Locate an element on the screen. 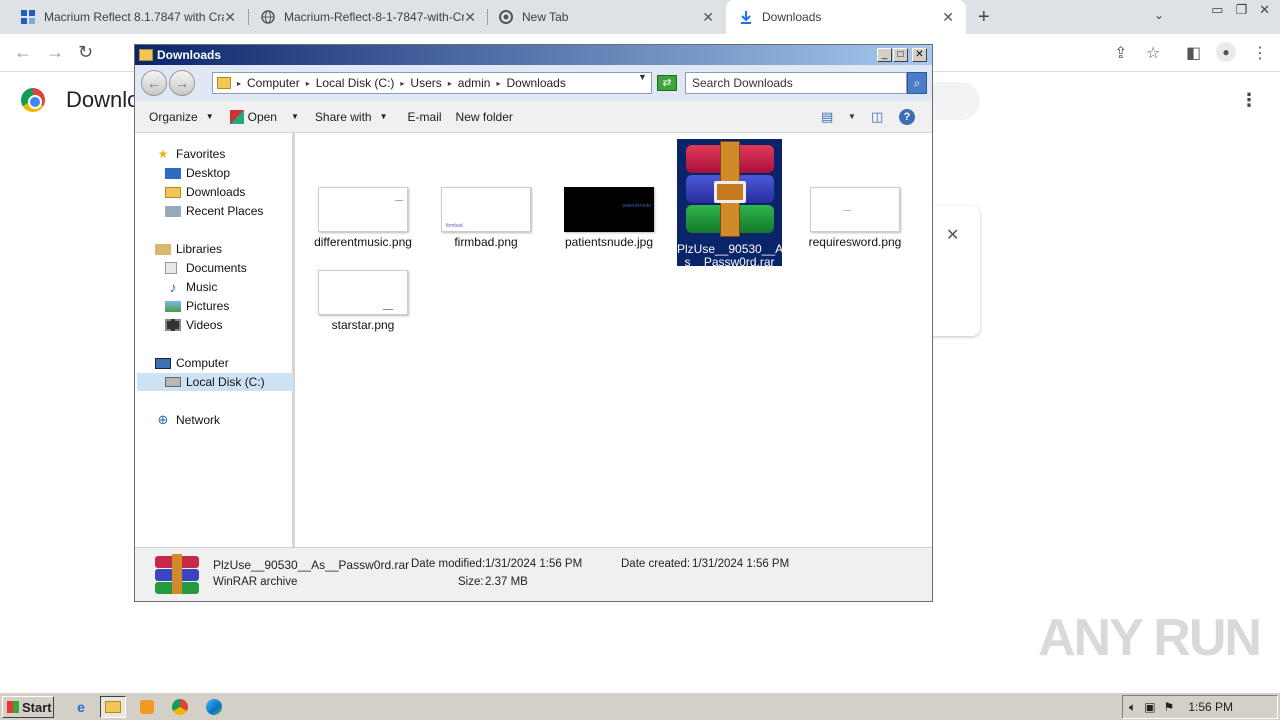  internet-explorer-icon: e is located at coordinates (81, 707).